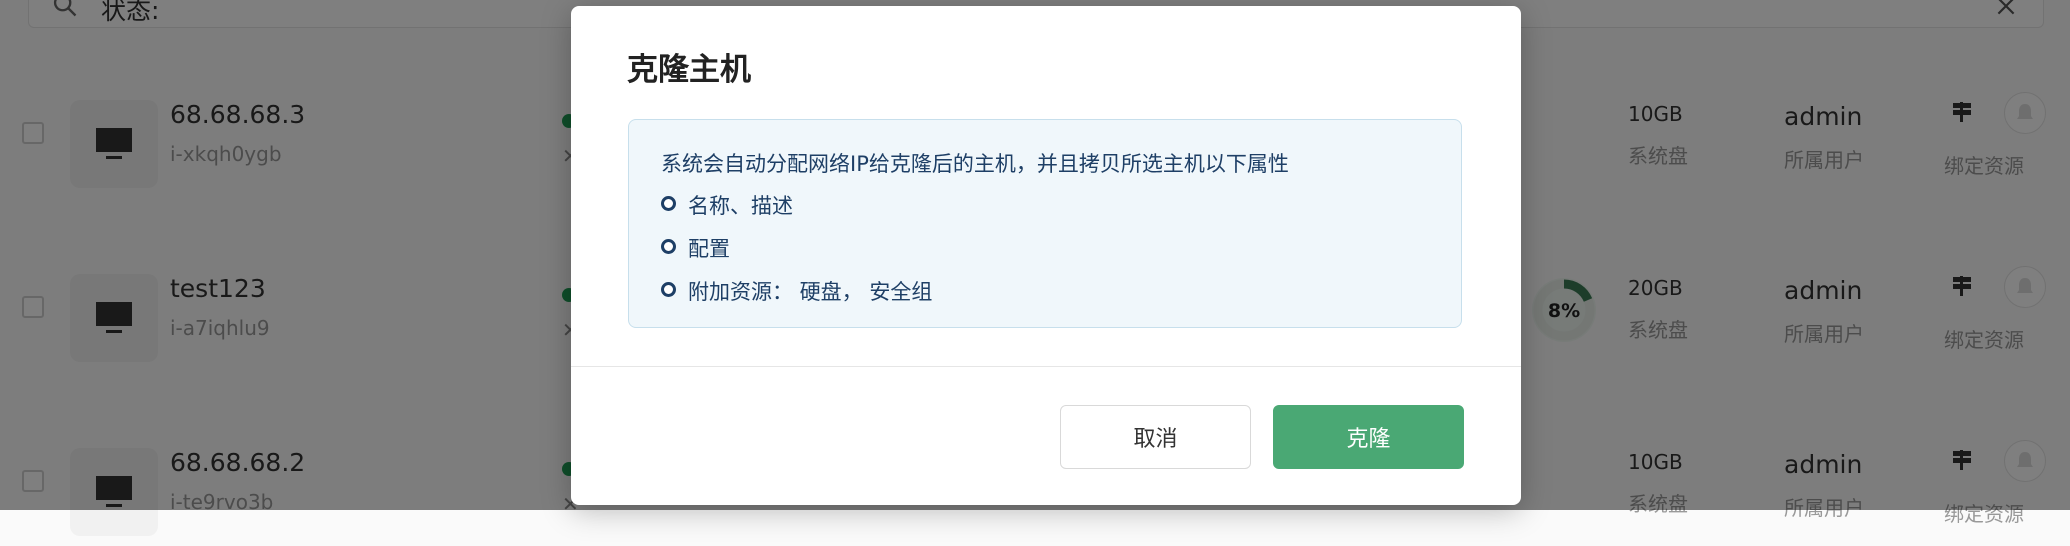 The image size is (2070, 546). What do you see at coordinates (709, 249) in the screenshot?
I see `info-item-text: 配置` at bounding box center [709, 249].